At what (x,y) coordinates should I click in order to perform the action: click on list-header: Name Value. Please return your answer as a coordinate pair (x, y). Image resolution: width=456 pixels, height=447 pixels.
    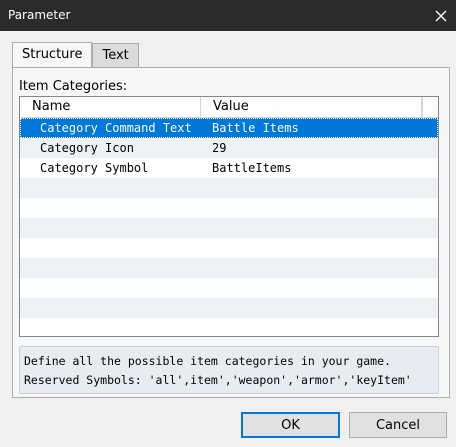
    Looking at the image, I should click on (229, 107).